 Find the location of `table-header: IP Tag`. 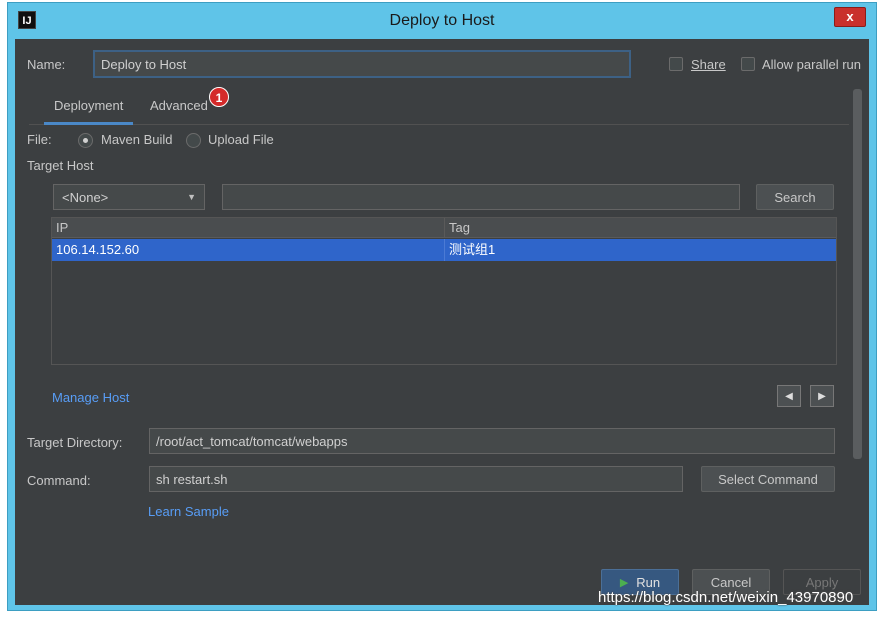

table-header: IP Tag is located at coordinates (444, 228).